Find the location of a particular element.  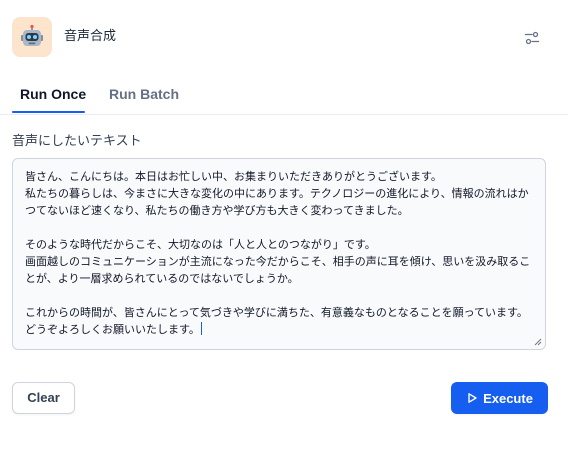

robot-icon is located at coordinates (32, 35).